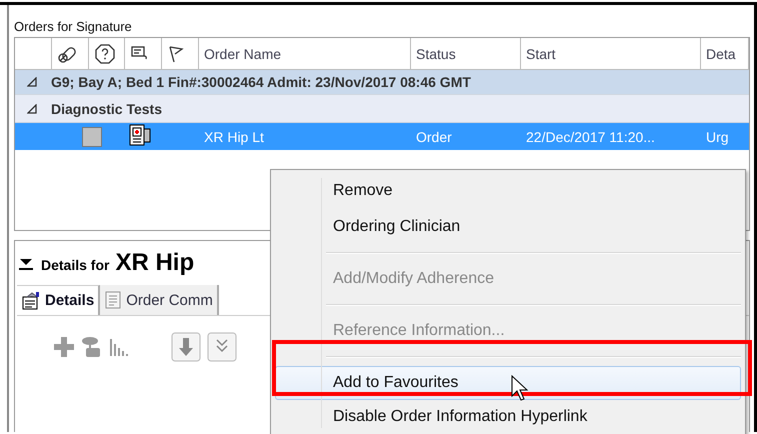 Image resolution: width=757 pixels, height=434 pixels. Describe the element at coordinates (466, 53) in the screenshot. I see `column-header: Status` at that location.